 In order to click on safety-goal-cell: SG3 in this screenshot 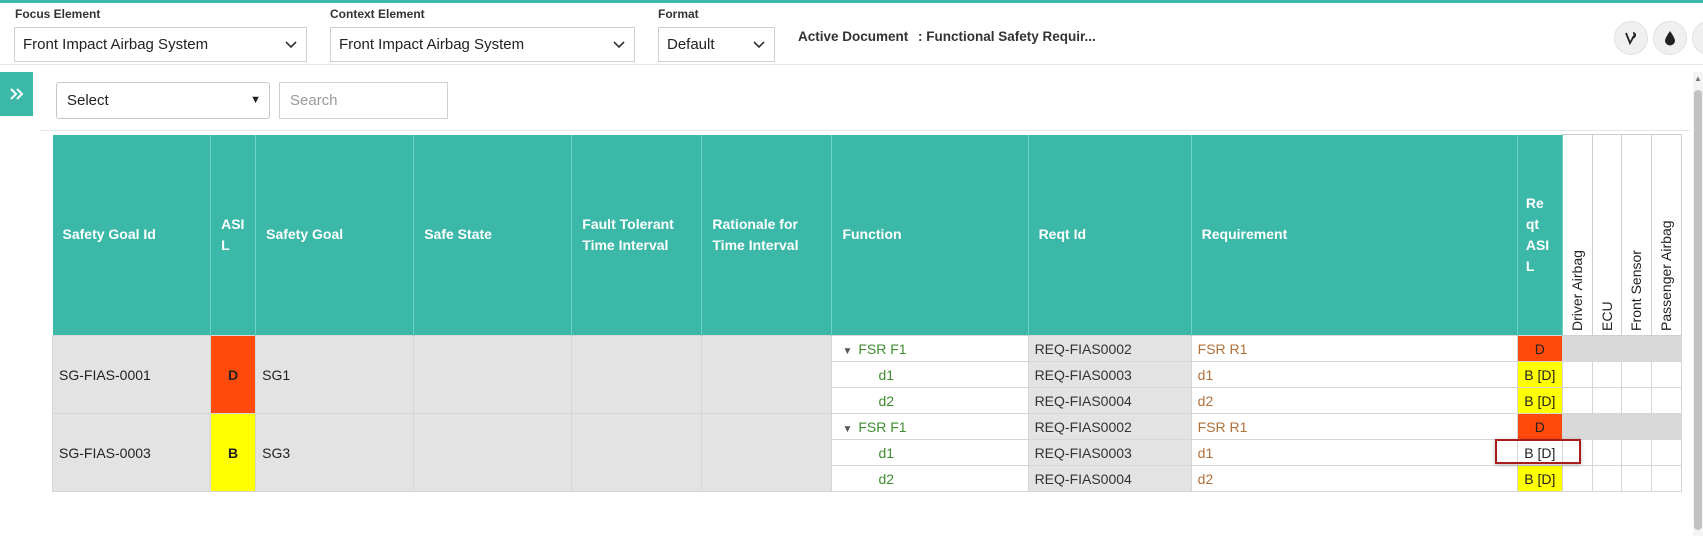, I will do `click(335, 452)`.